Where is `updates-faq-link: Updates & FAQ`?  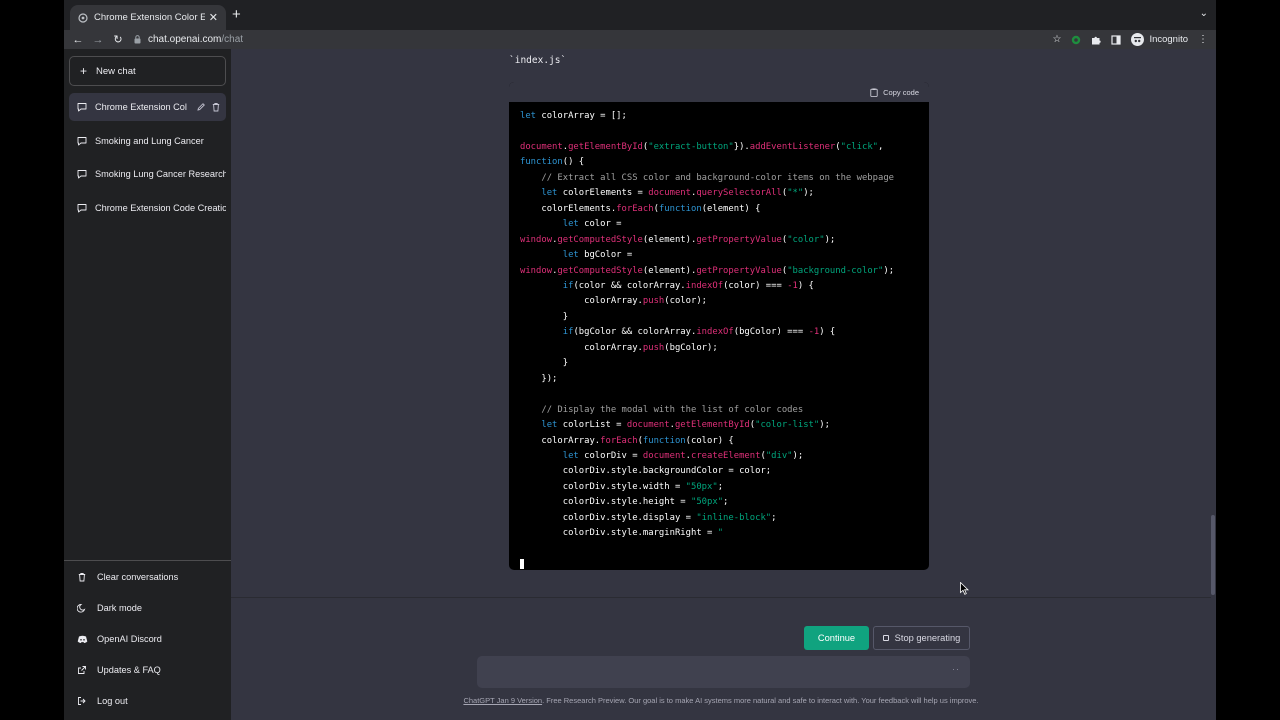 updates-faq-link: Updates & FAQ is located at coordinates (147, 670).